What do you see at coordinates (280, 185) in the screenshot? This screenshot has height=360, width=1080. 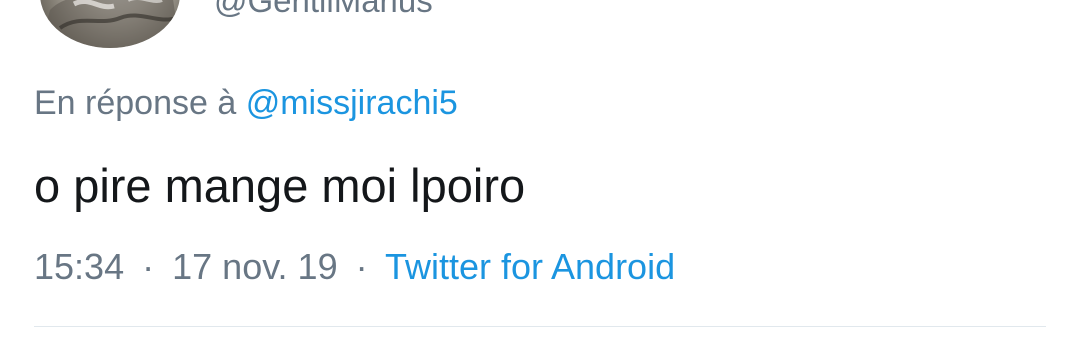 I see `tweet-text: o pire mange moi lpoiro` at bounding box center [280, 185].